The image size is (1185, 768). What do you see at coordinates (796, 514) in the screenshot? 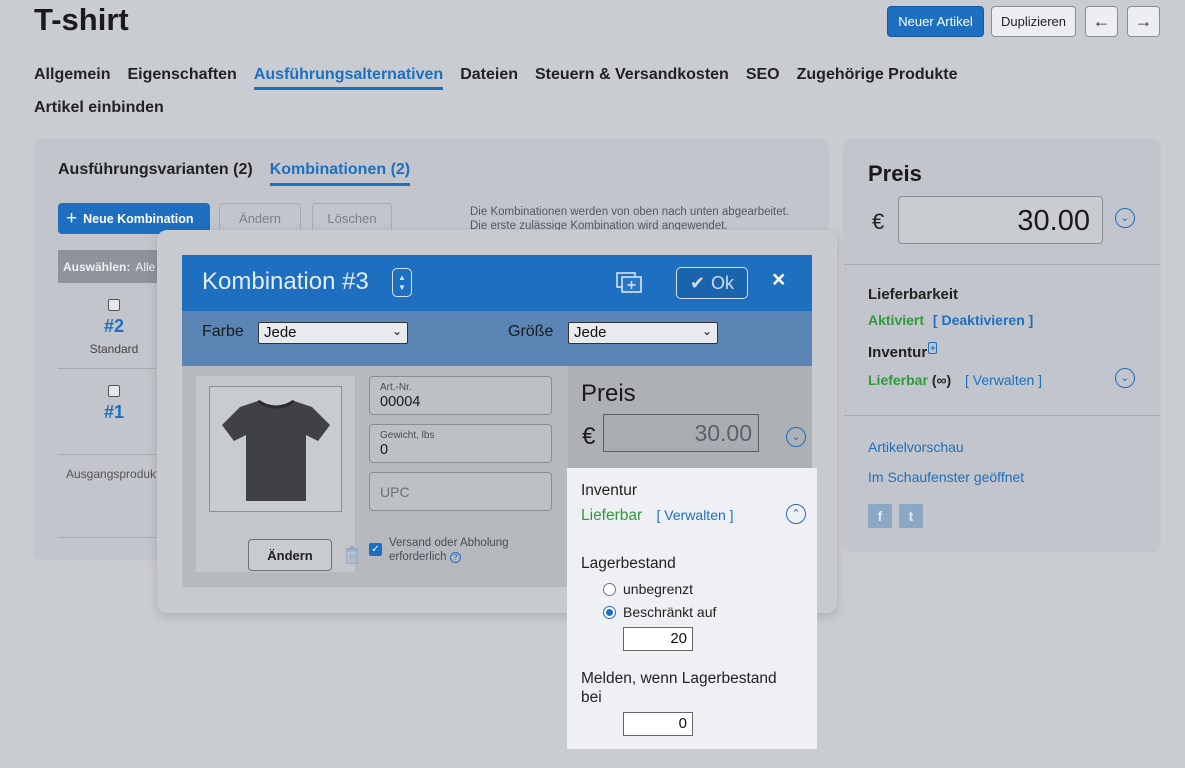
I see `chevron-up-icon: ⌃` at bounding box center [796, 514].